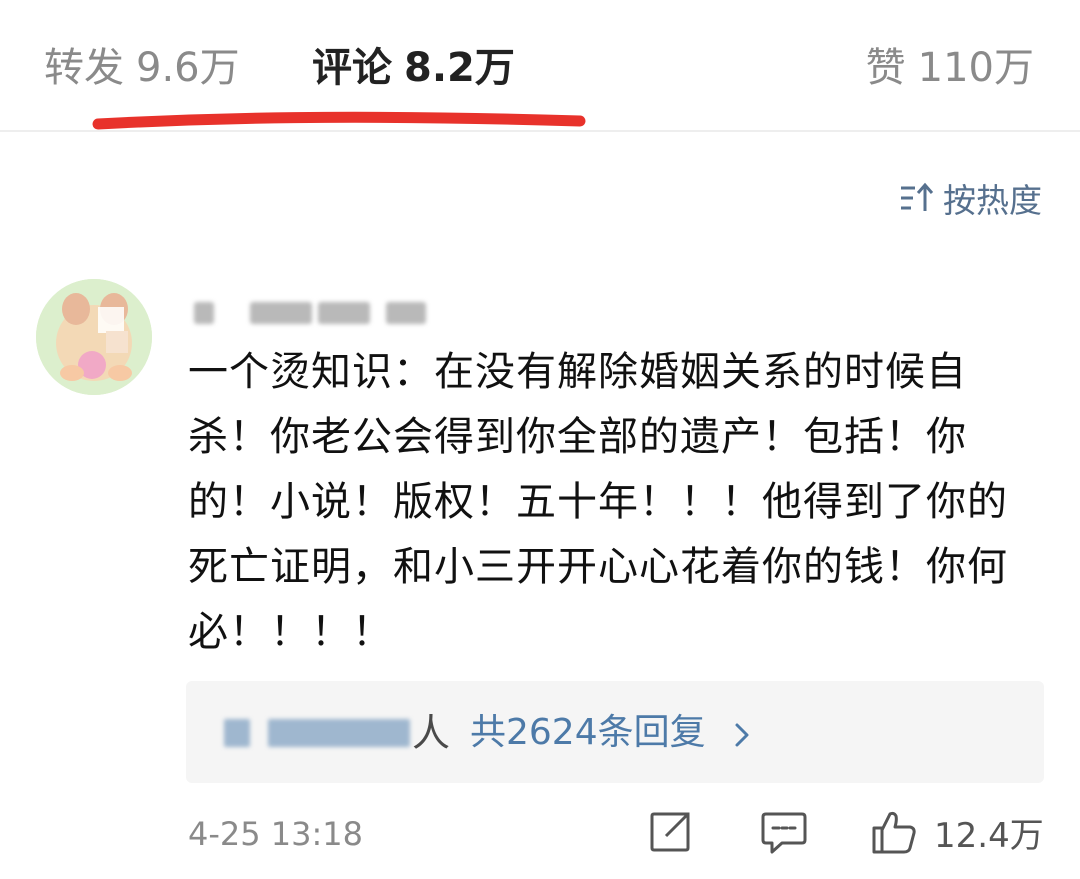  Describe the element at coordinates (992, 200) in the screenshot. I see `sort-label: 按热度` at that location.